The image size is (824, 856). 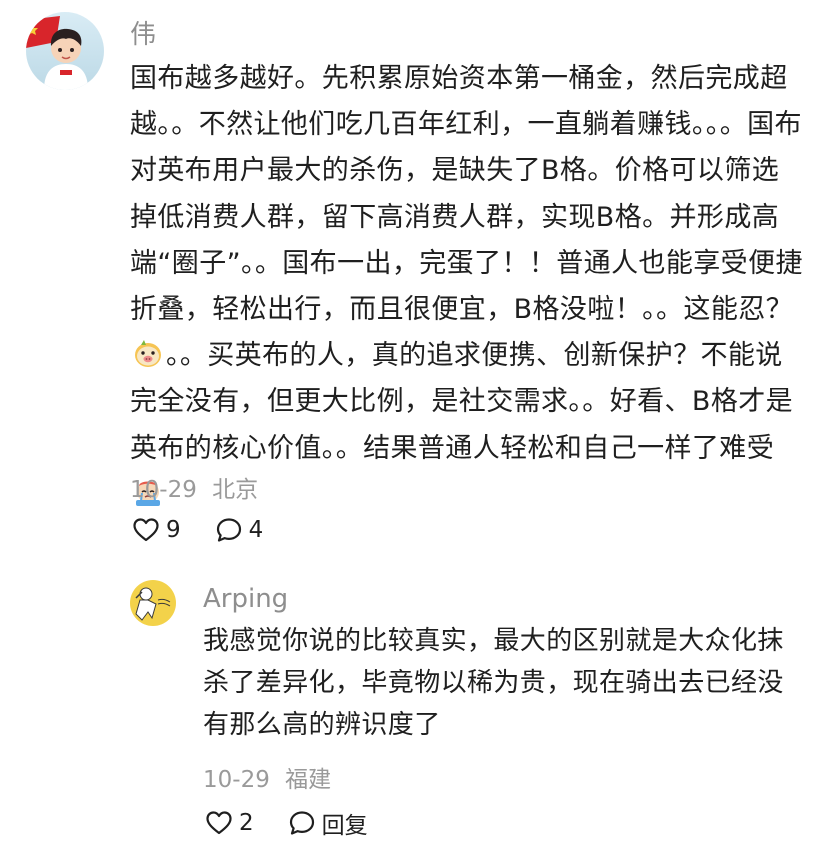 I want to click on reply-count-button: 4, so click(x=239, y=530).